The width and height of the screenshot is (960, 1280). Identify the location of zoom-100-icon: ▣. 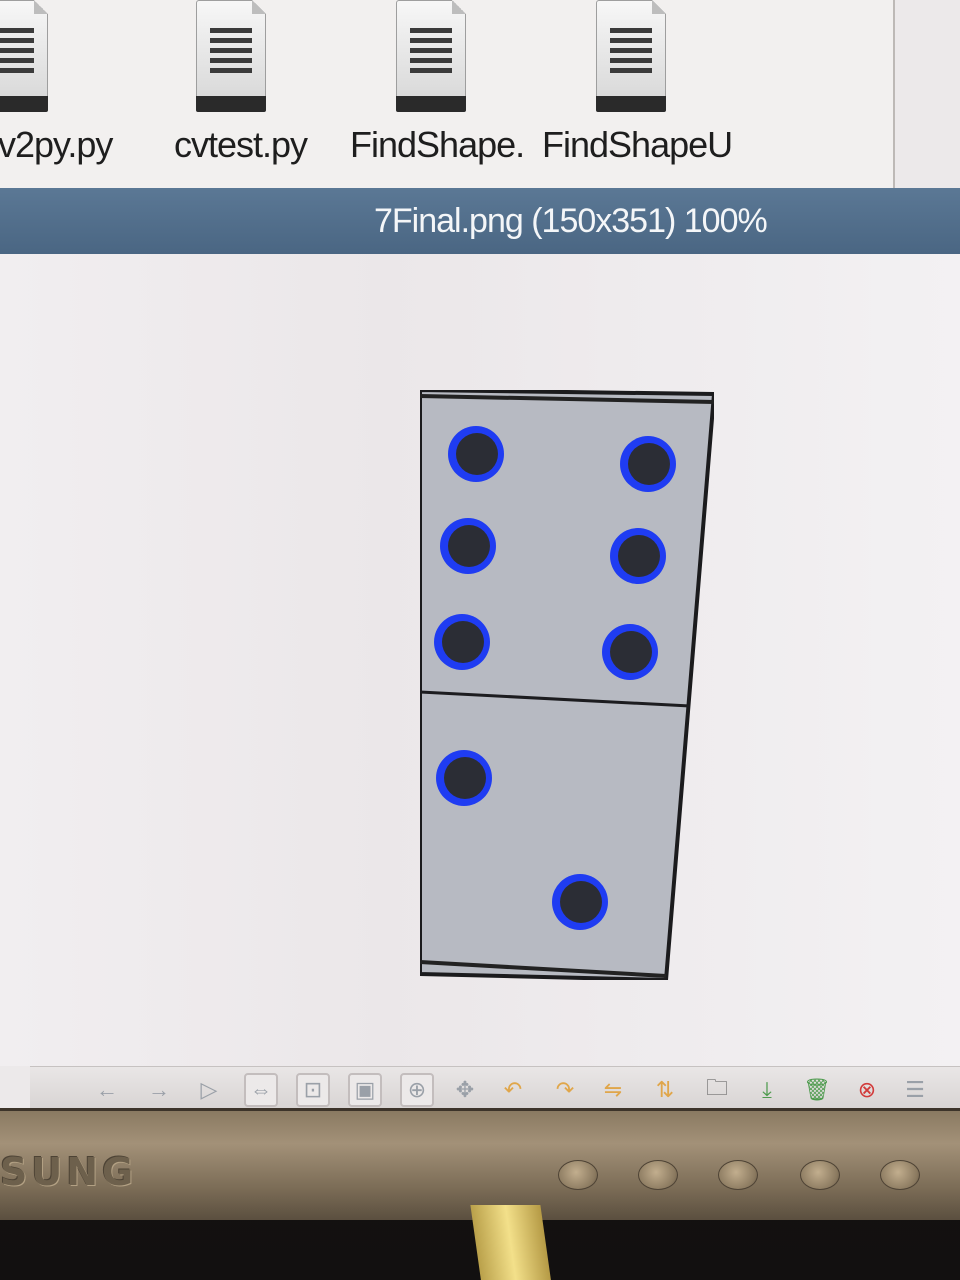
(365, 1089).